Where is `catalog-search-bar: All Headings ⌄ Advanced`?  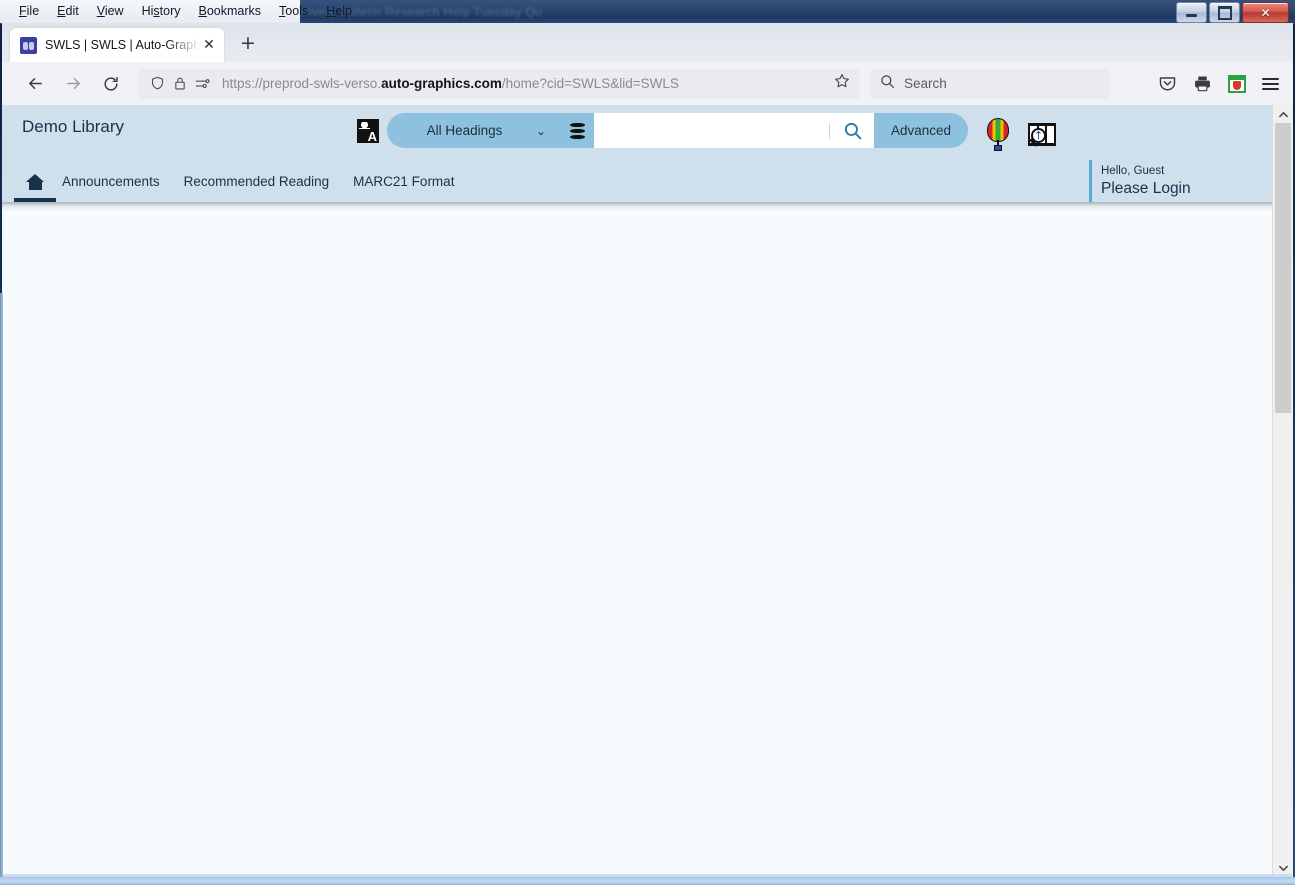
catalog-search-bar: All Headings ⌄ Advanced is located at coordinates (663, 130).